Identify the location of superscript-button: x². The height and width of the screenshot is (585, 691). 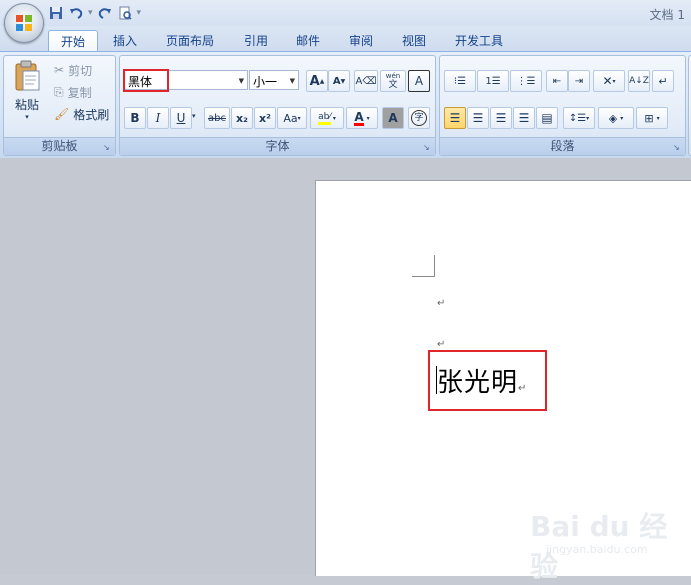
(265, 118).